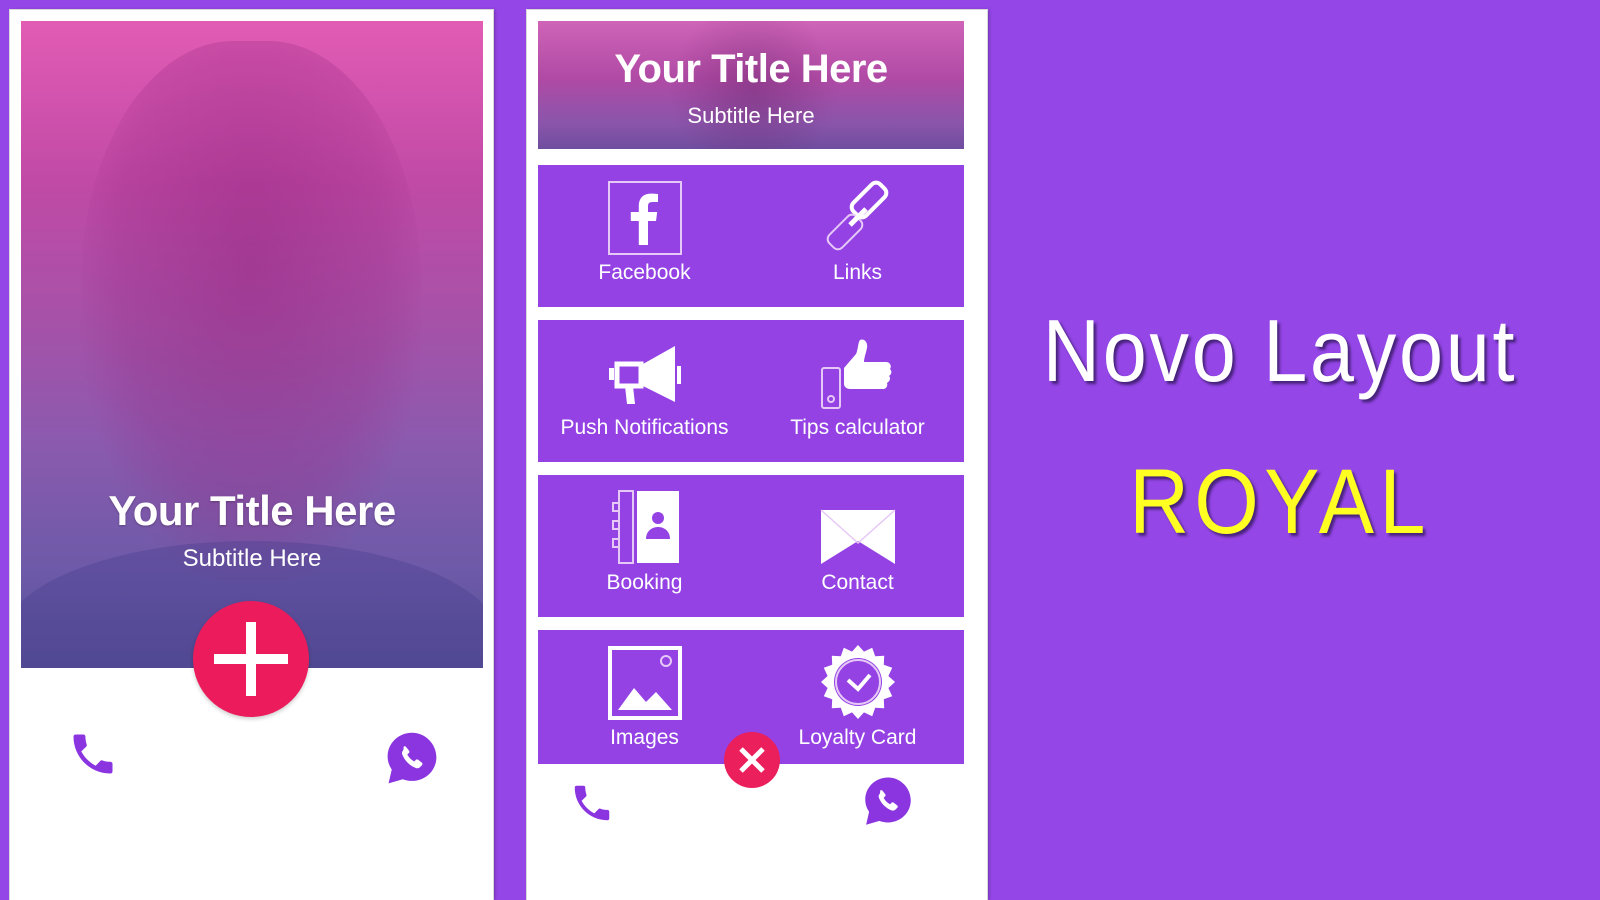 Image resolution: width=1600 pixels, height=900 pixels. What do you see at coordinates (857, 582) in the screenshot?
I see `tile-label: Contact` at bounding box center [857, 582].